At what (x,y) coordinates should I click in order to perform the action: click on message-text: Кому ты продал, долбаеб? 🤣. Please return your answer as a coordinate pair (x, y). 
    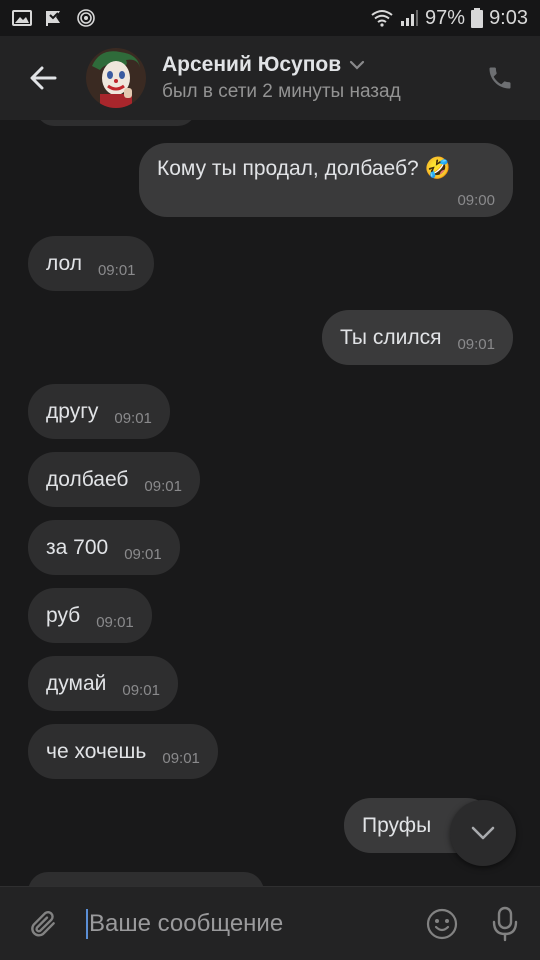
    Looking at the image, I should click on (304, 168).